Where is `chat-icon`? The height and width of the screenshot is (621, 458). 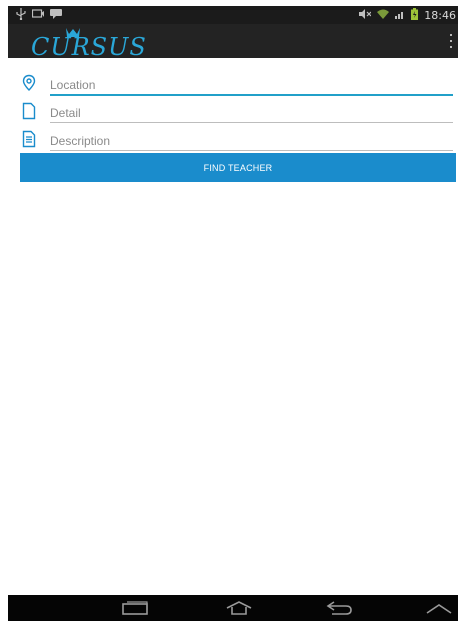 chat-icon is located at coordinates (56, 15).